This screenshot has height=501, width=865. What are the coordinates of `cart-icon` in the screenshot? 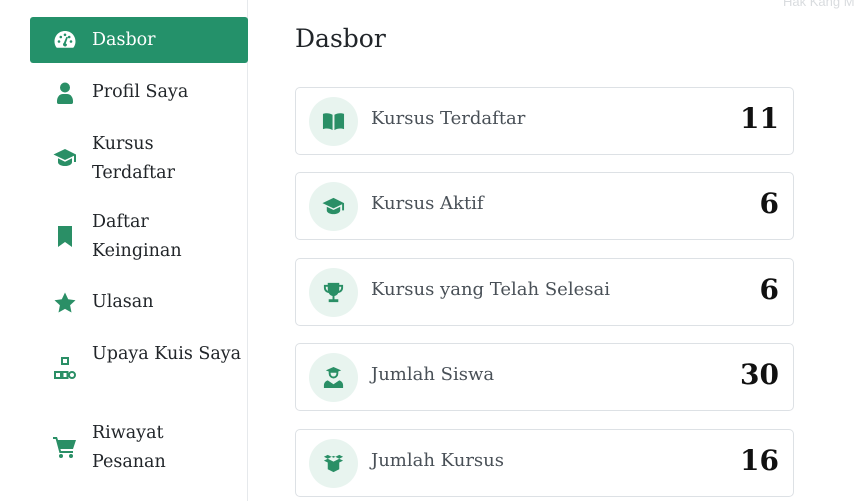 It's located at (65, 447).